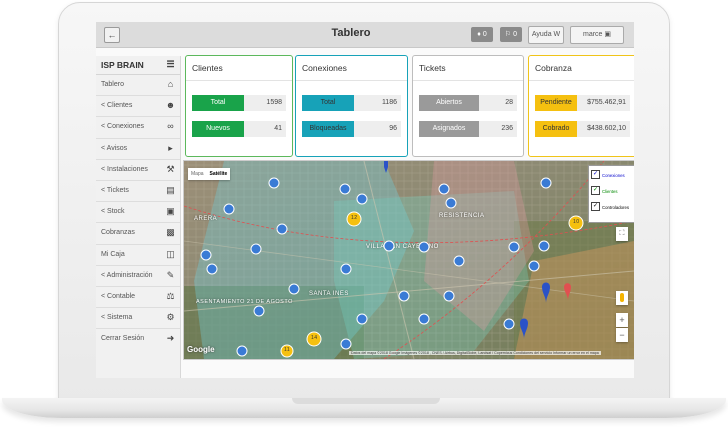 This screenshot has width=728, height=429. I want to click on clientes-title: Clientes, so click(207, 68).